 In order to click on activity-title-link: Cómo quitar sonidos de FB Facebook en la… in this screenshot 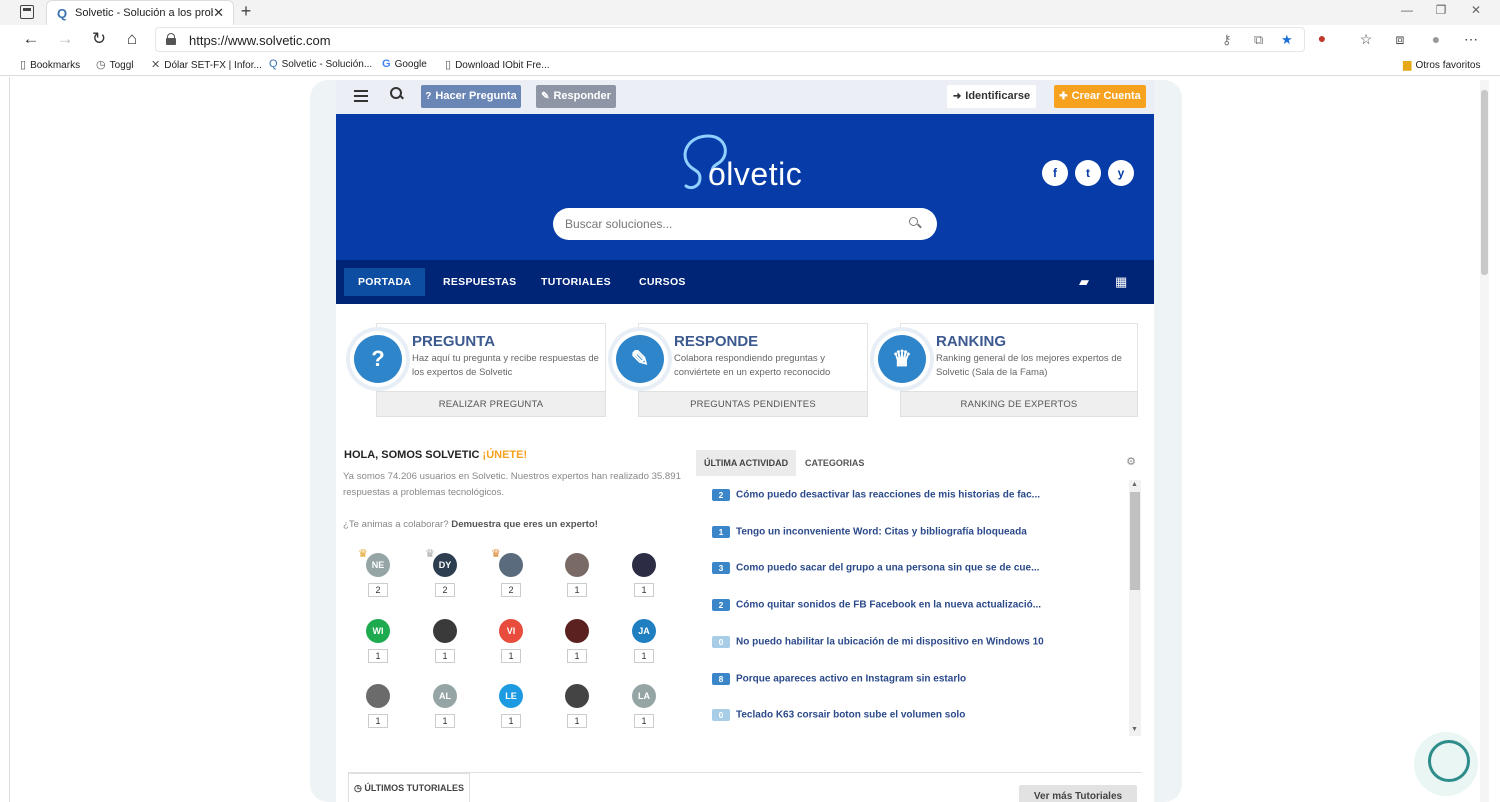, I will do `click(888, 605)`.